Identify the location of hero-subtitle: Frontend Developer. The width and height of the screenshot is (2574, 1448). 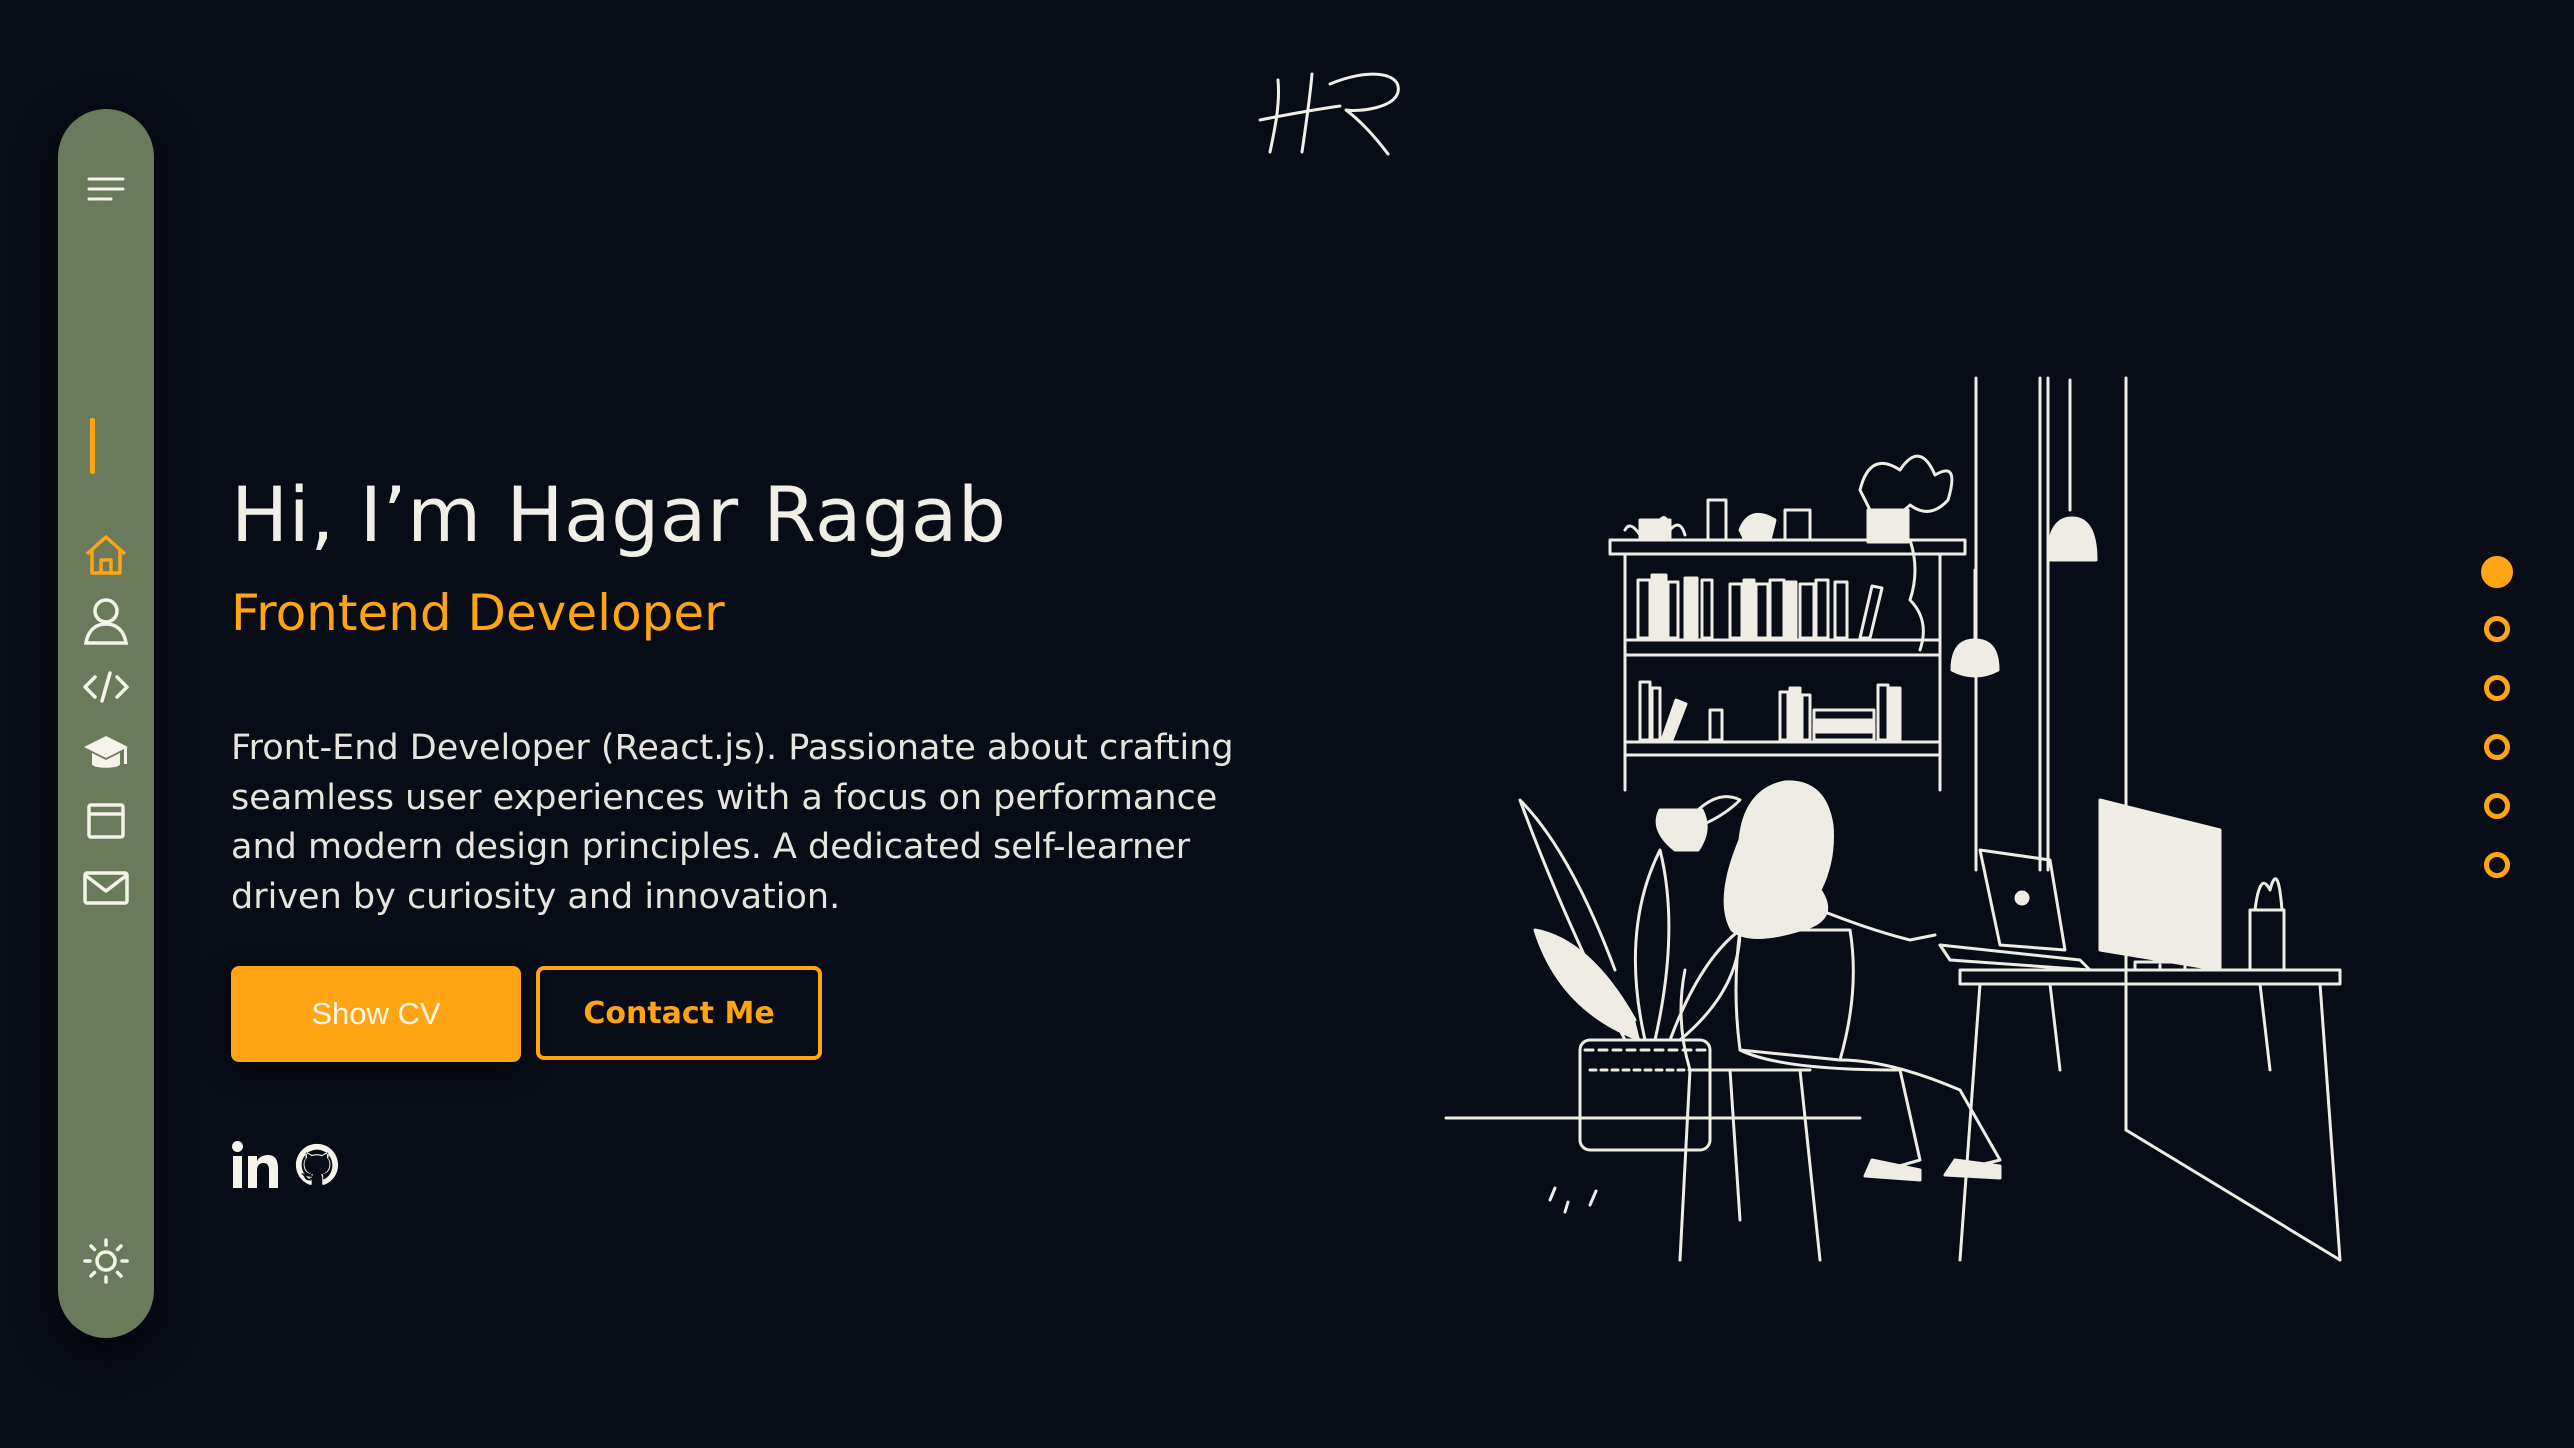
(478, 613).